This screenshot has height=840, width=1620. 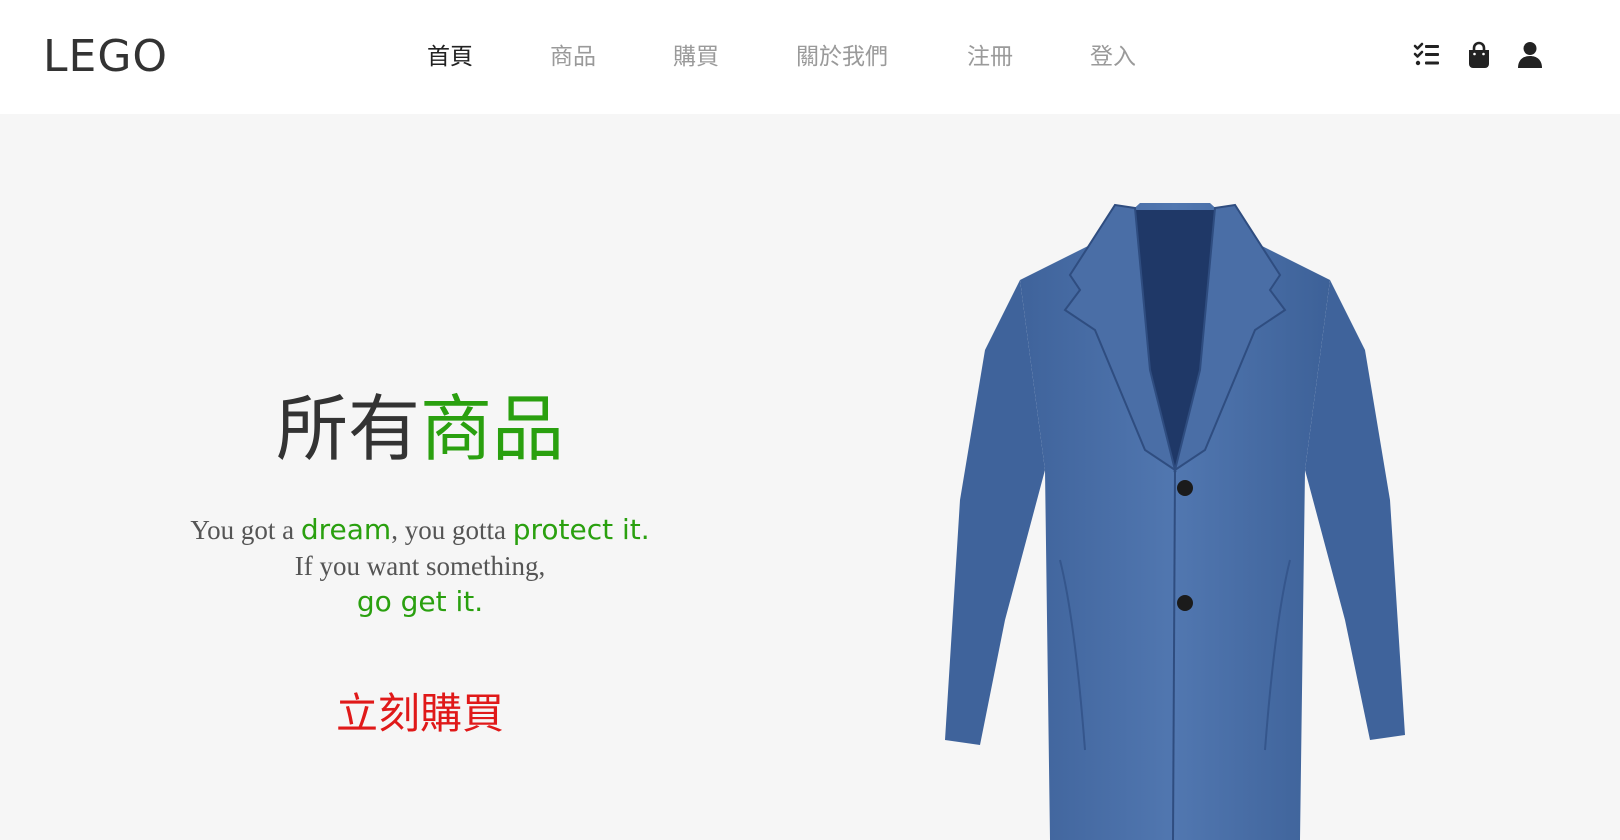 What do you see at coordinates (420, 714) in the screenshot?
I see `buy-now-button: 立刻購買` at bounding box center [420, 714].